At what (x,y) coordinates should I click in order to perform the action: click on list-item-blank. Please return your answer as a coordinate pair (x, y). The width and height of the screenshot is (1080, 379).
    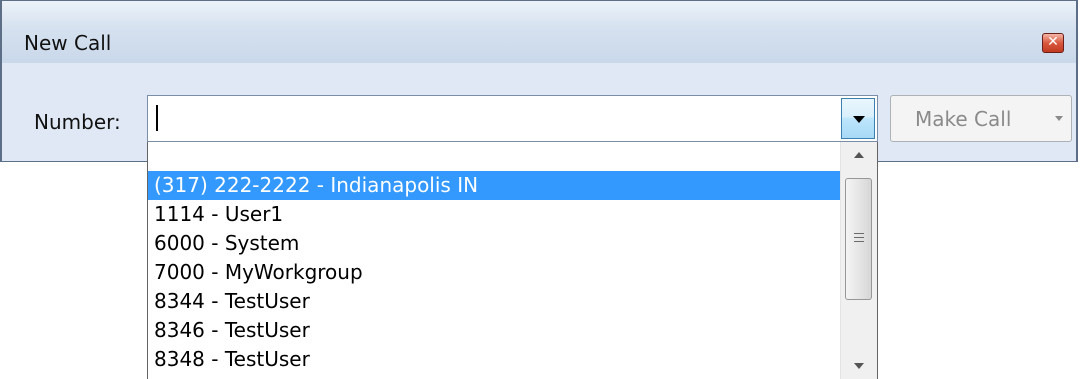
    Looking at the image, I should click on (494, 156).